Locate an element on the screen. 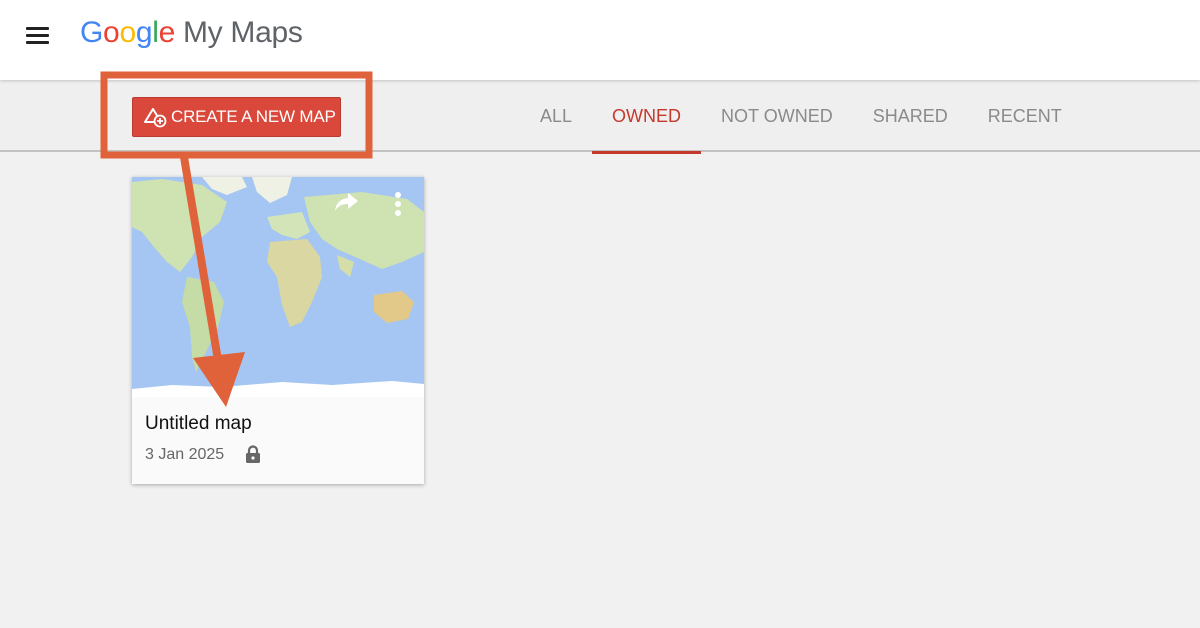 The height and width of the screenshot is (628, 1200). hamburger-menu-icon is located at coordinates (38, 36).